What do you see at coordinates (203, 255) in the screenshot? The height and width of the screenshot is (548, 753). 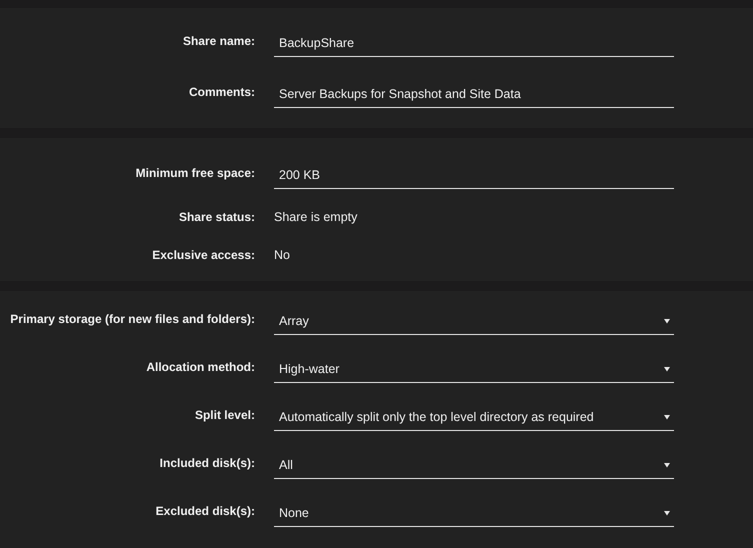 I see `field-label: Exclusive access:` at bounding box center [203, 255].